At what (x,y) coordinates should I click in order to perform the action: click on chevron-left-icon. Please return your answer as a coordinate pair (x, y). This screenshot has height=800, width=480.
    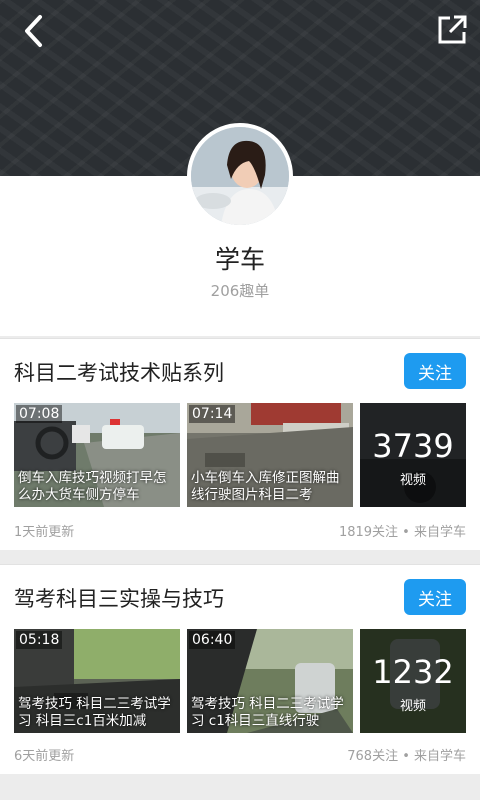
    Looking at the image, I should click on (33, 31).